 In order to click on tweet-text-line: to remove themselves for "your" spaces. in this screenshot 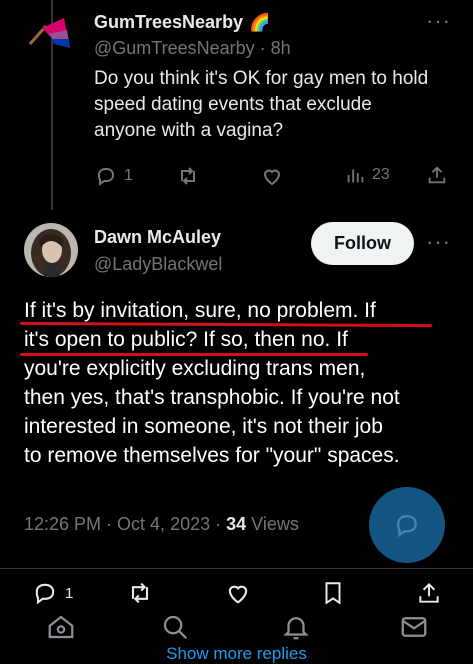, I will do `click(212, 455)`.